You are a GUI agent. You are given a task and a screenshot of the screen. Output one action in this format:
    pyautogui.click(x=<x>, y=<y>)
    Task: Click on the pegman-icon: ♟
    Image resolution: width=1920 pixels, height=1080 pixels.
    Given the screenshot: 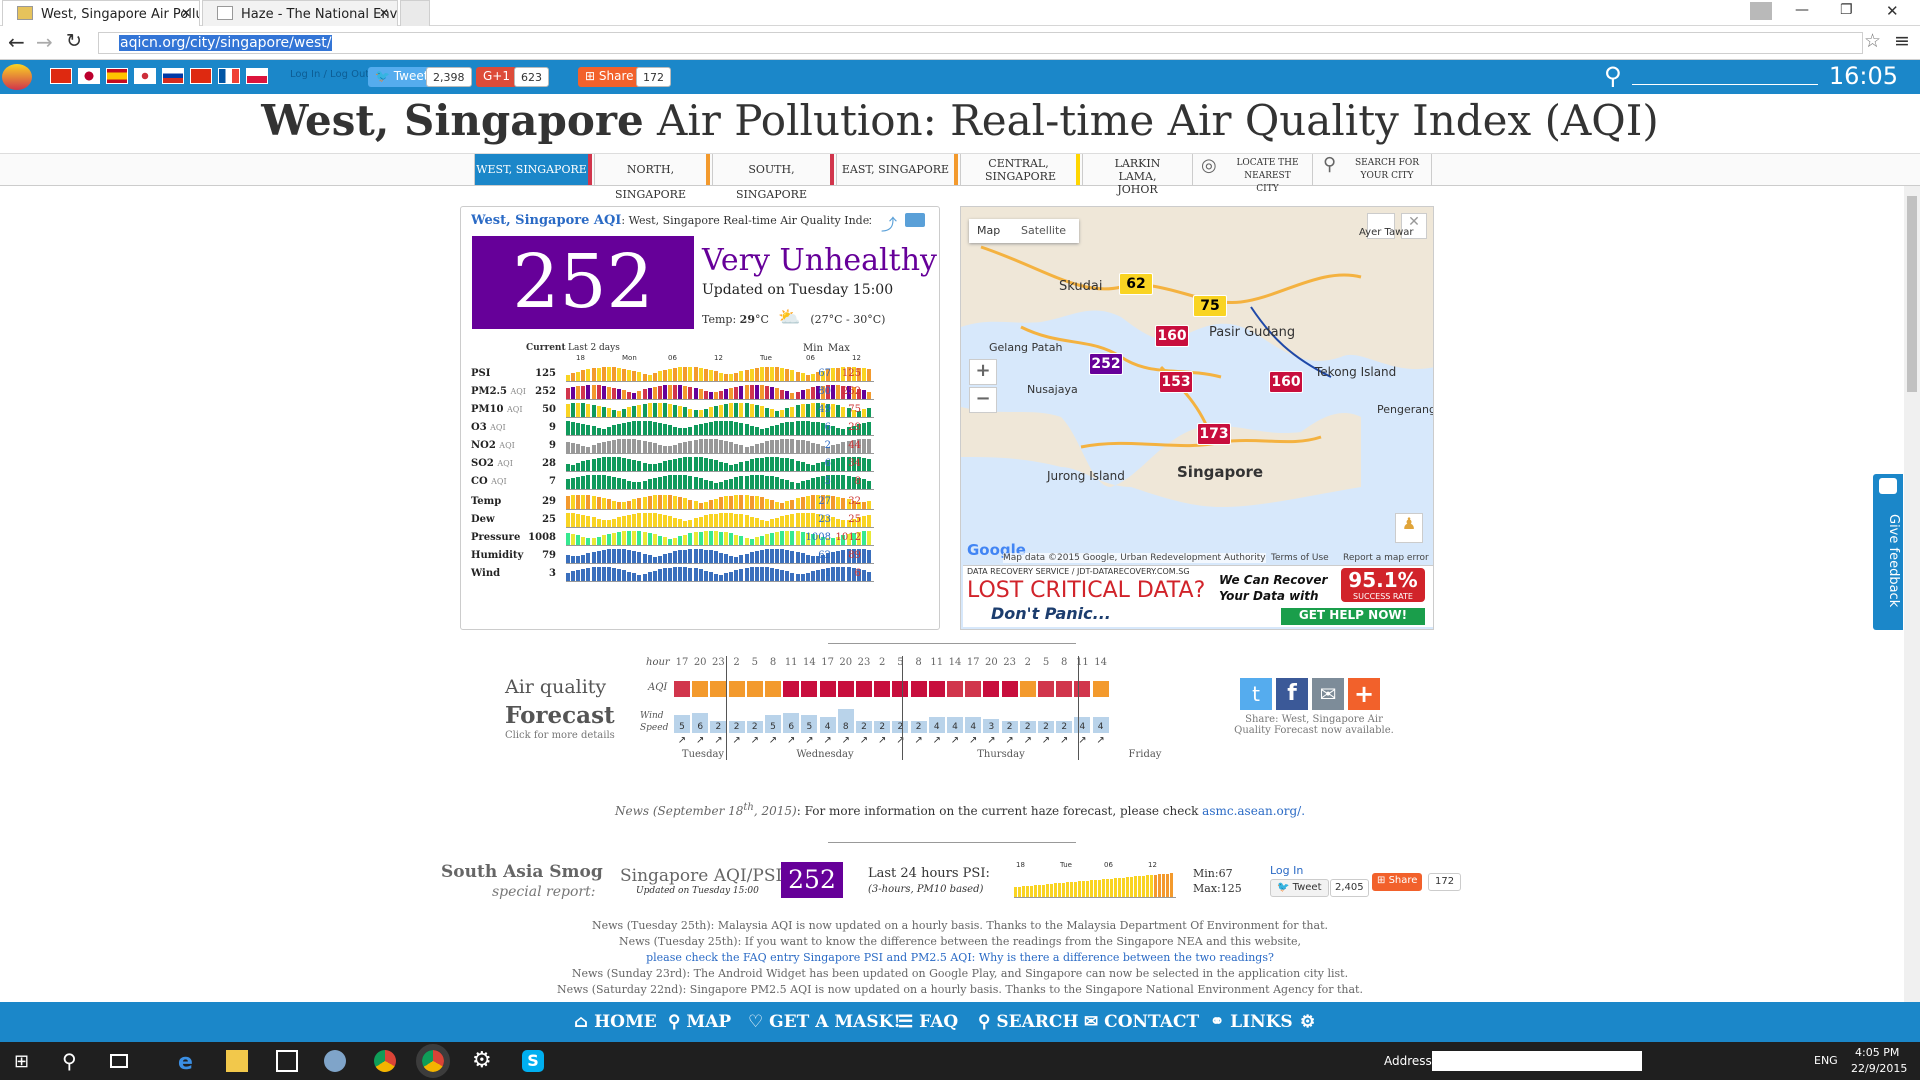 What is the action you would take?
    pyautogui.click(x=1409, y=528)
    